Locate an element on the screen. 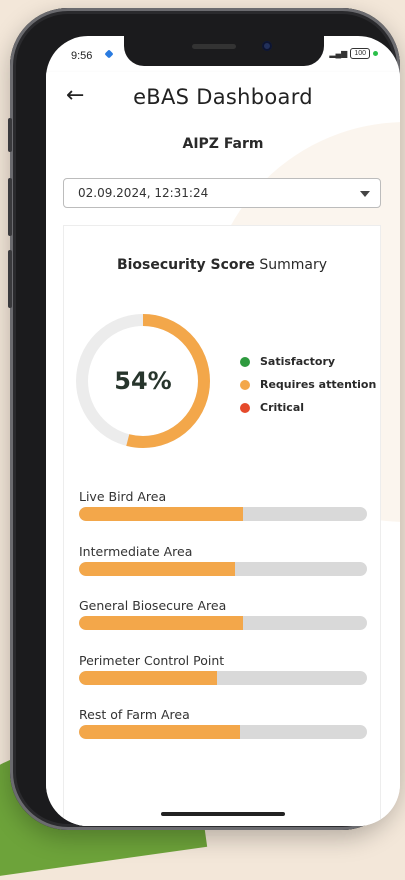  status-time: 9:56 is located at coordinates (82, 56).